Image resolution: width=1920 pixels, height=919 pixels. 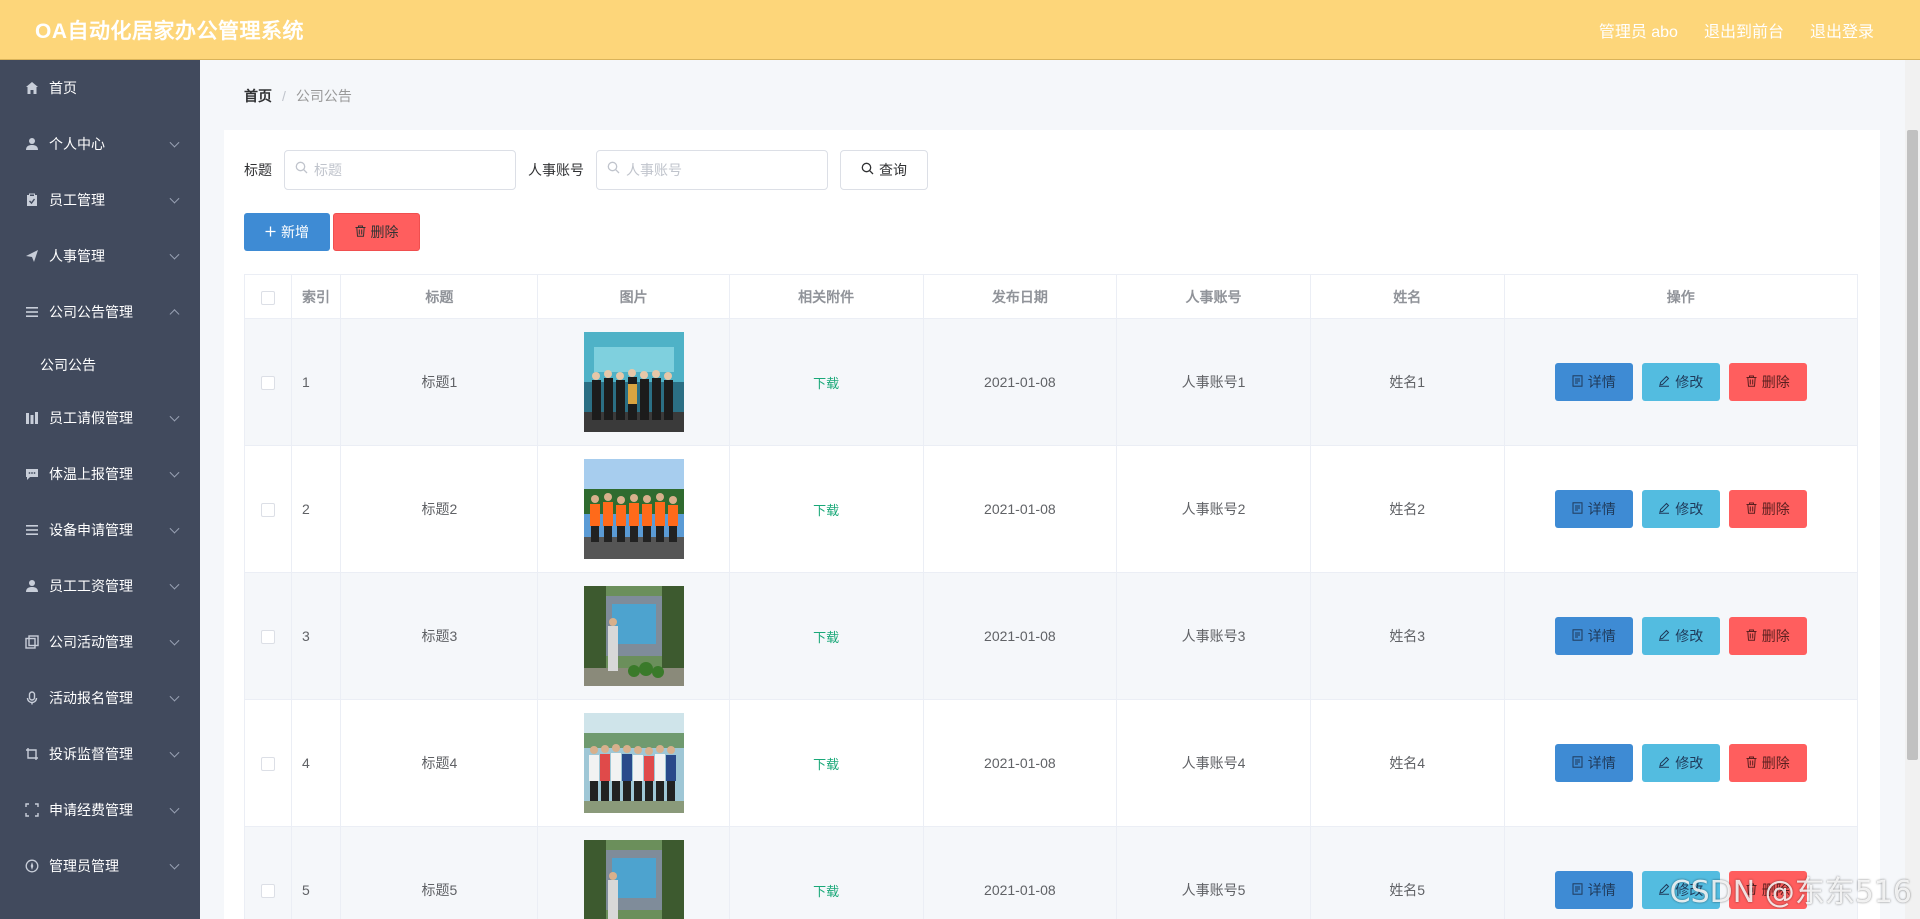 What do you see at coordinates (174, 314) in the screenshot?
I see `chevron-up-icon` at bounding box center [174, 314].